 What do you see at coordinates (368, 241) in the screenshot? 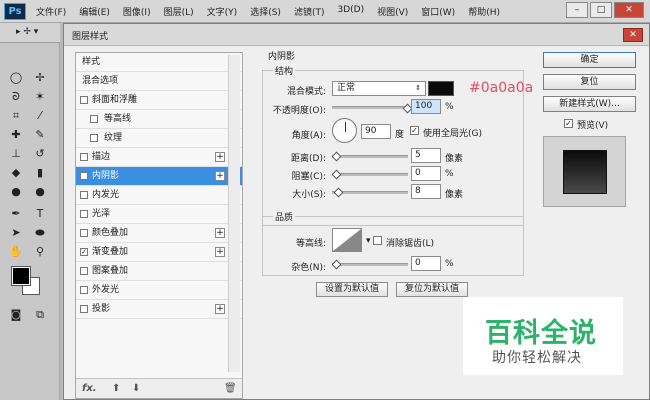
I see `chevron-down-icon: ▾` at bounding box center [368, 241].